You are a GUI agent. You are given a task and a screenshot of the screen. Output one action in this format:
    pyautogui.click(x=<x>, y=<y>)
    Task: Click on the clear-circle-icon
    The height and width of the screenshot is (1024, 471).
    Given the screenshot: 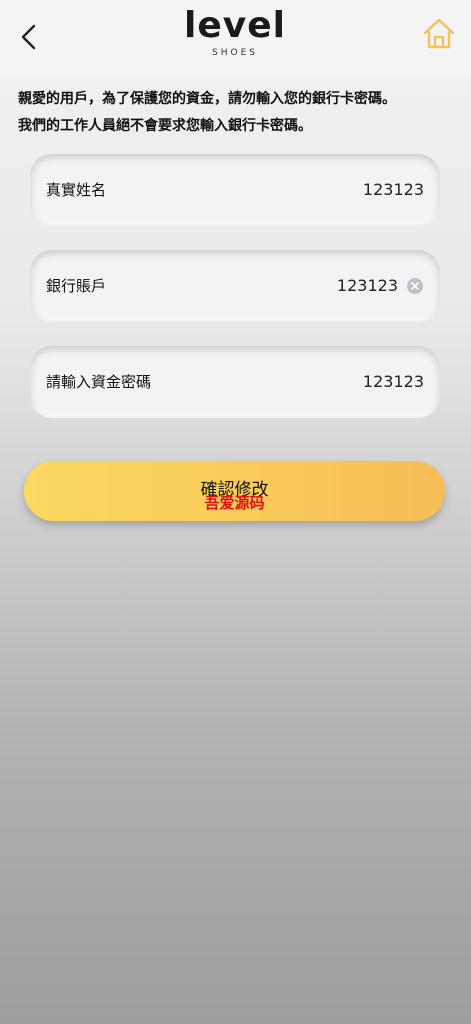 What is the action you would take?
    pyautogui.click(x=415, y=286)
    